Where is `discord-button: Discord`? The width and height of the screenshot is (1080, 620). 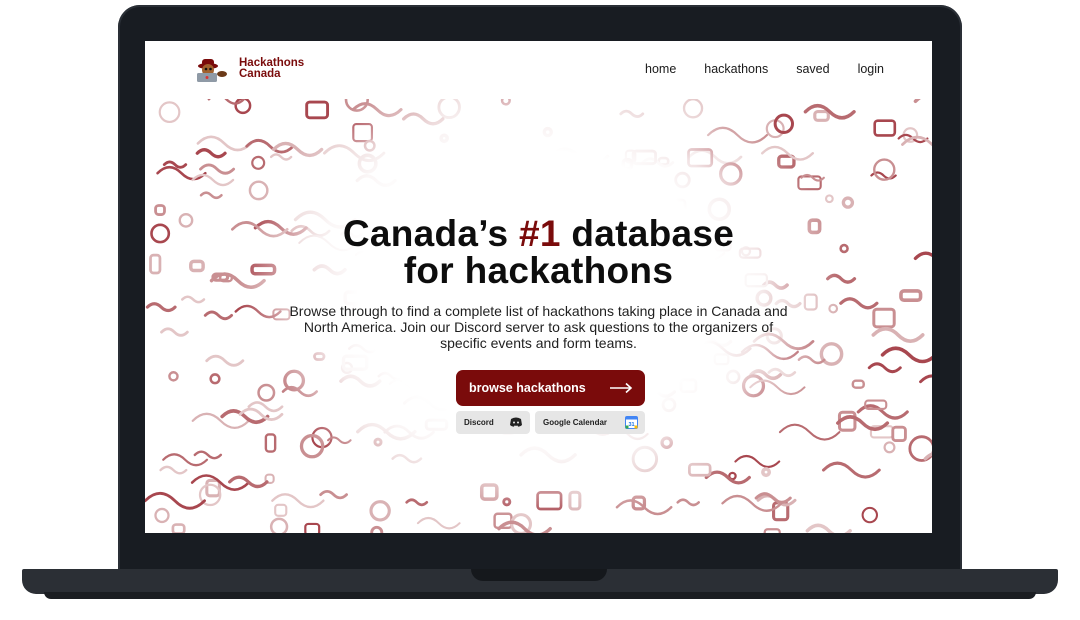
discord-button: Discord is located at coordinates (493, 422).